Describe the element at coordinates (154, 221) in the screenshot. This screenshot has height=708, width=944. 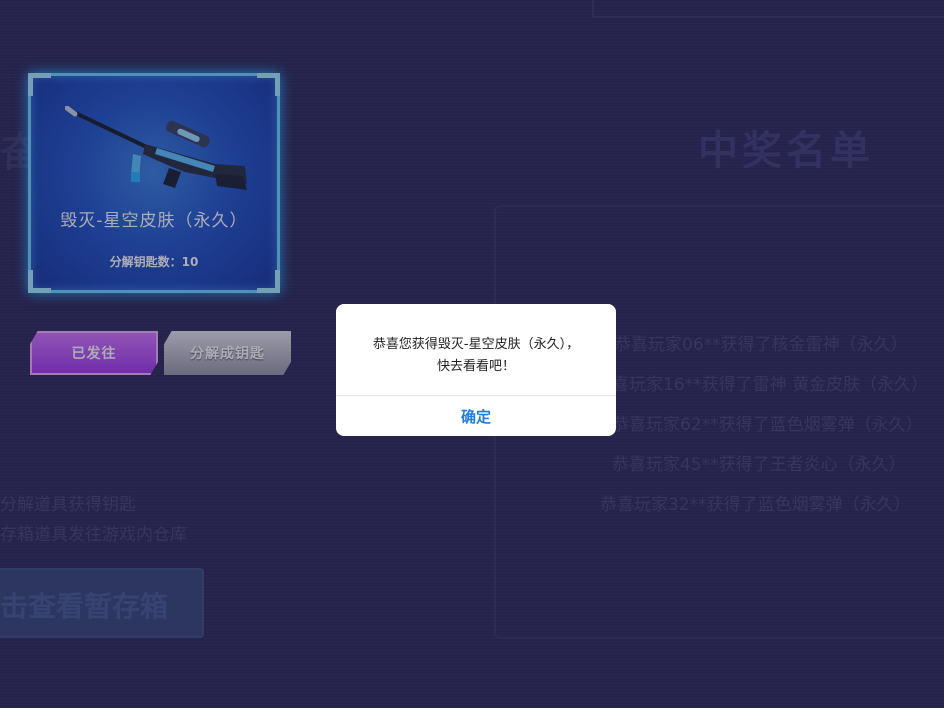
I see `prize-item-name: 毁灭-星空皮肤（永久）` at that location.